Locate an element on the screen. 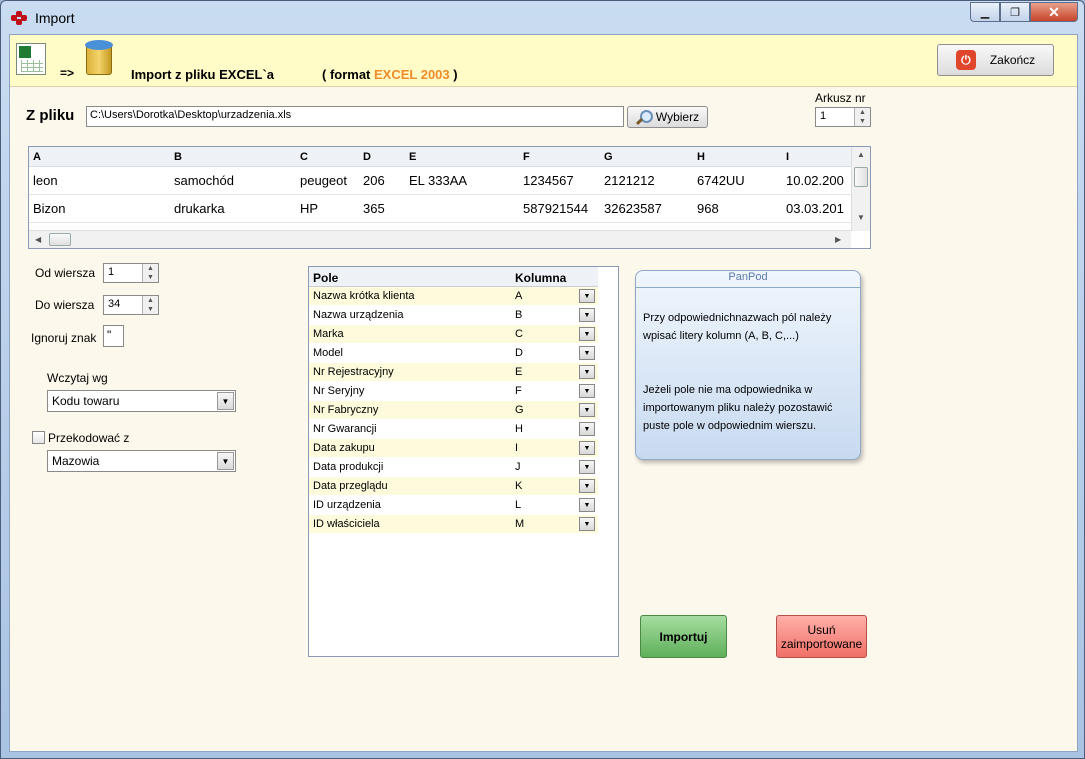 Image resolution: width=1085 pixels, height=759 pixels. mapping-row: Nr Fabryczny G ▼ is located at coordinates (453, 410).